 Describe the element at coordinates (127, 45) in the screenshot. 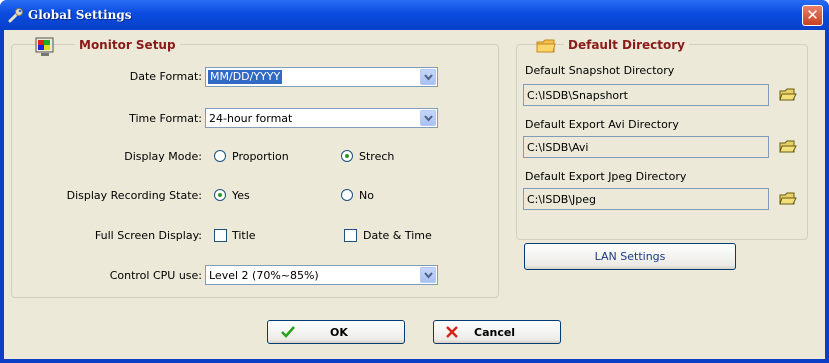

I see `monitor-setup-title: Monitor Setup` at that location.